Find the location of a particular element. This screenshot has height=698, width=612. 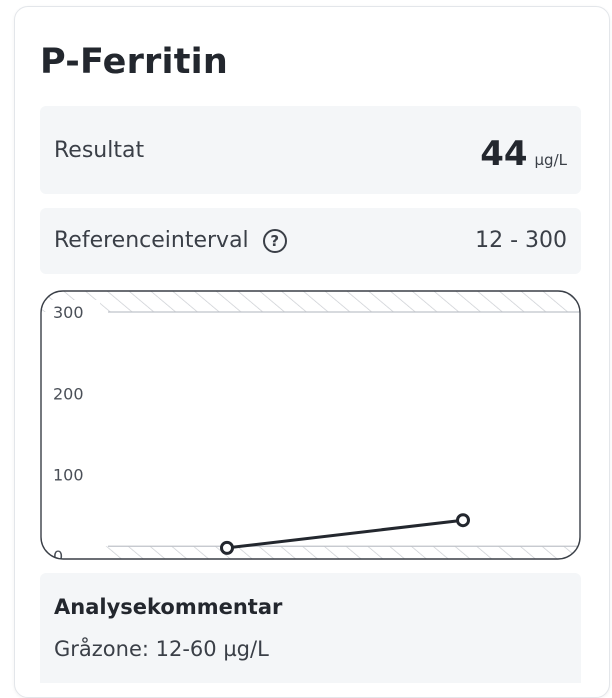

series-line is located at coordinates (345, 534).